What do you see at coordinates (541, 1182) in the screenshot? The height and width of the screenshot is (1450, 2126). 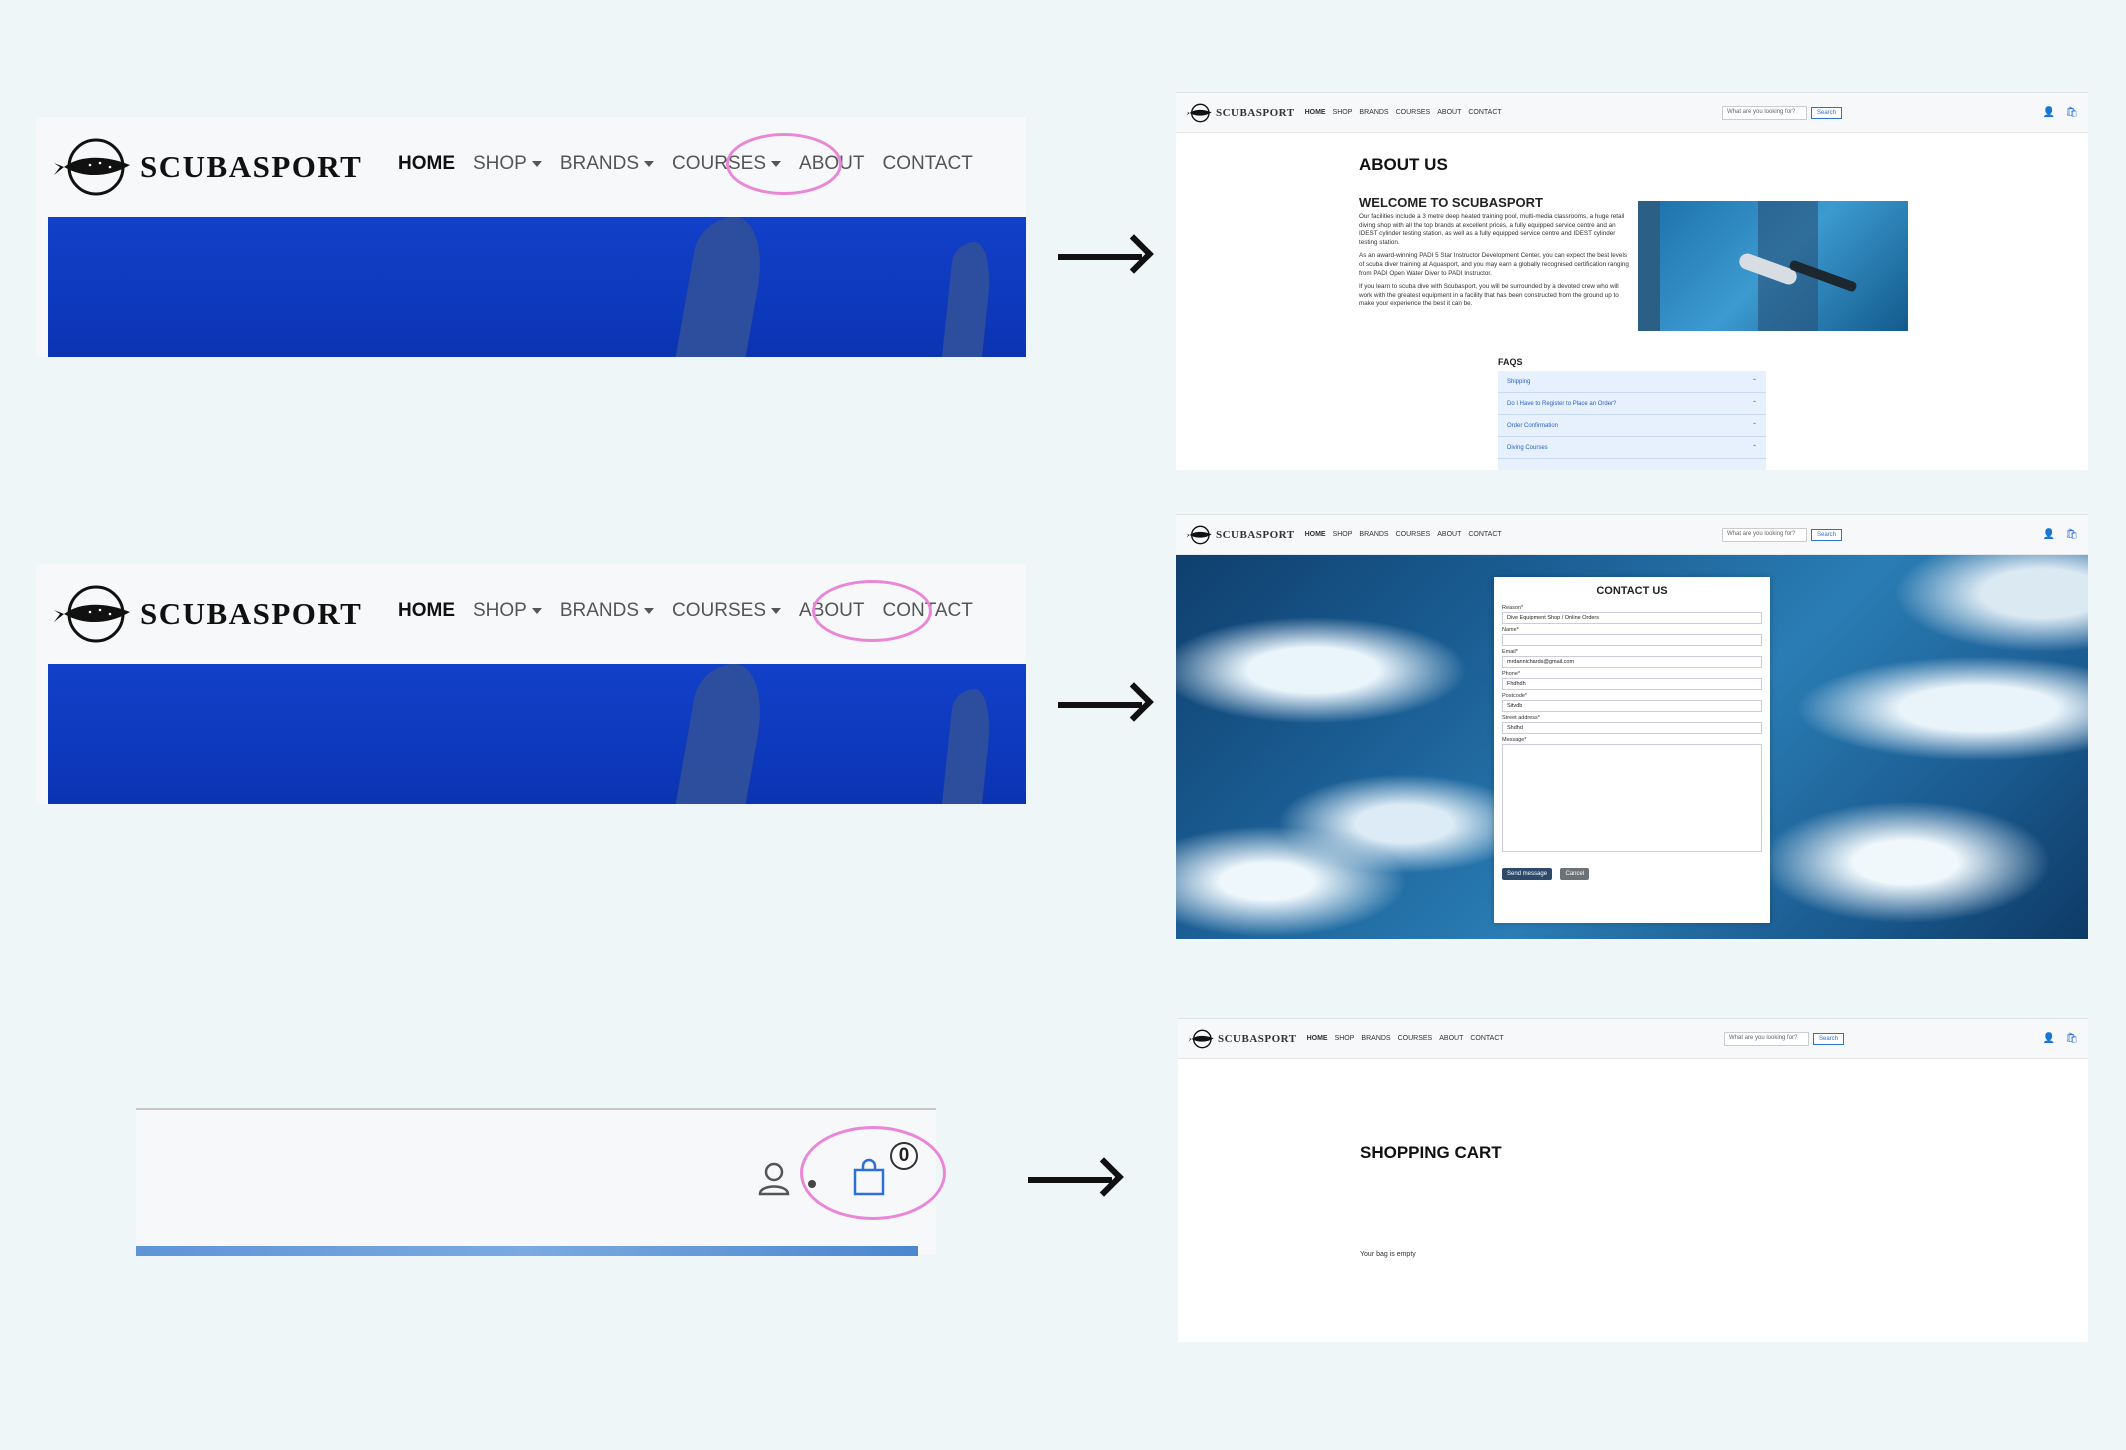 I see `navbar-crop-cart: 0` at bounding box center [541, 1182].